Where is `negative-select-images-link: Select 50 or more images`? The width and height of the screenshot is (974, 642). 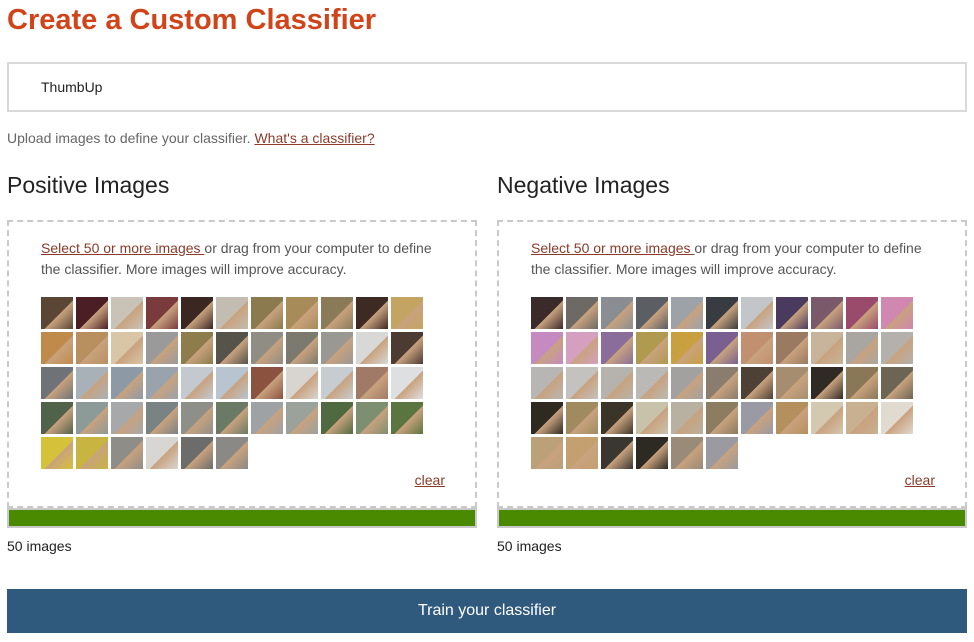
negative-select-images-link: Select 50 or more images is located at coordinates (612, 248).